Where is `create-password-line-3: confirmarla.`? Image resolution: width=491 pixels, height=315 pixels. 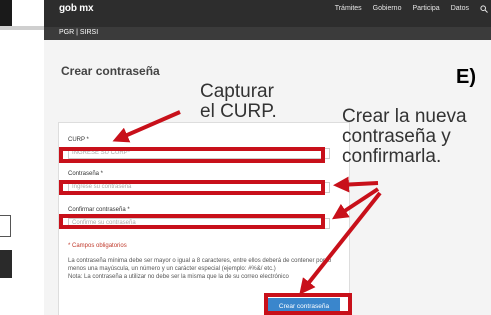 create-password-line-3: confirmarla. is located at coordinates (392, 156).